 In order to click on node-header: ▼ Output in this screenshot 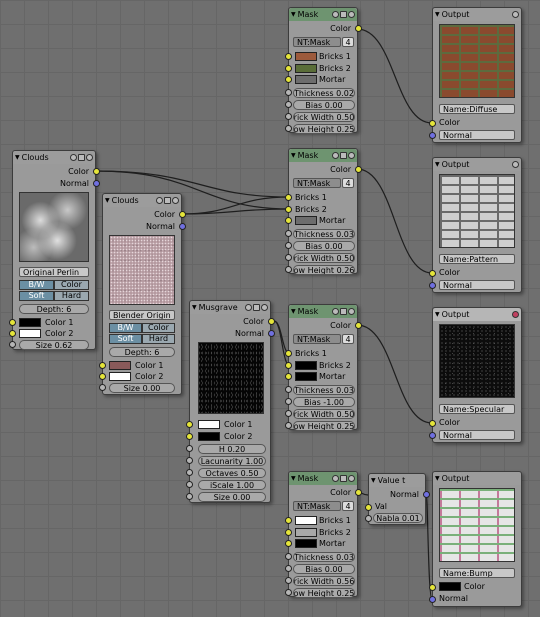, I will do `click(477, 478)`.